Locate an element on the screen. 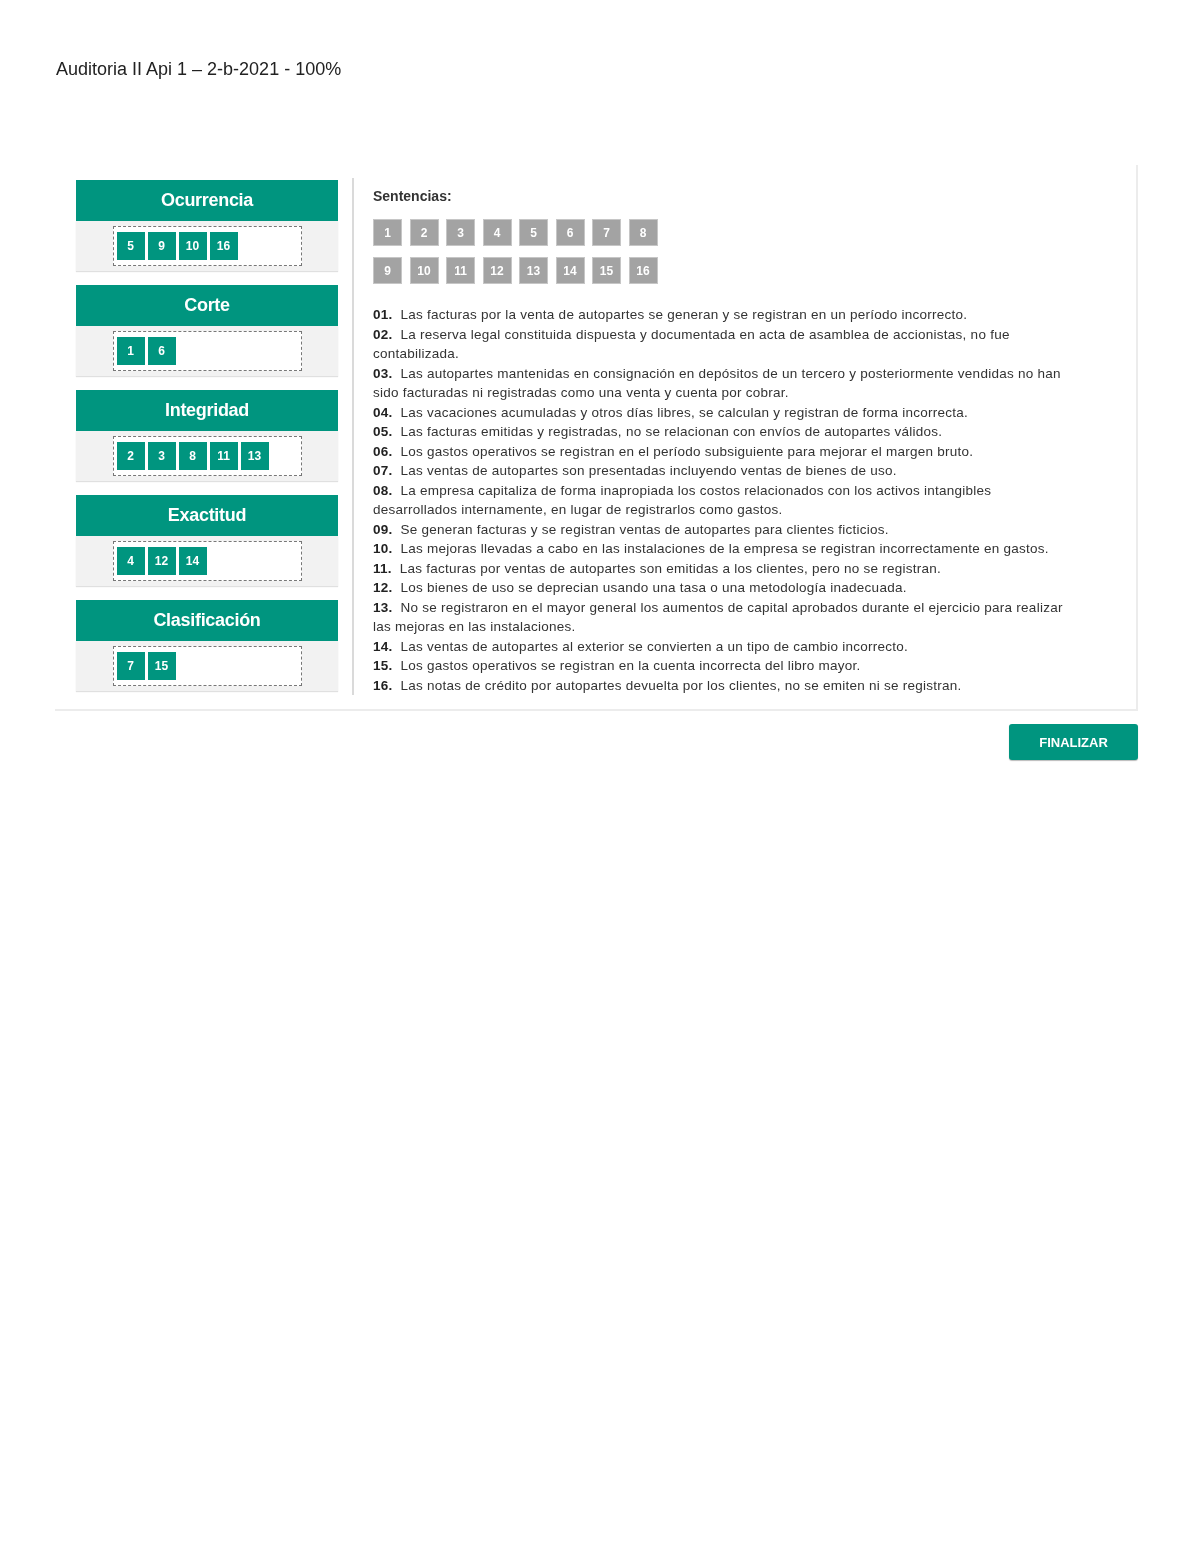  answer-chip: 11 is located at coordinates (223, 456).